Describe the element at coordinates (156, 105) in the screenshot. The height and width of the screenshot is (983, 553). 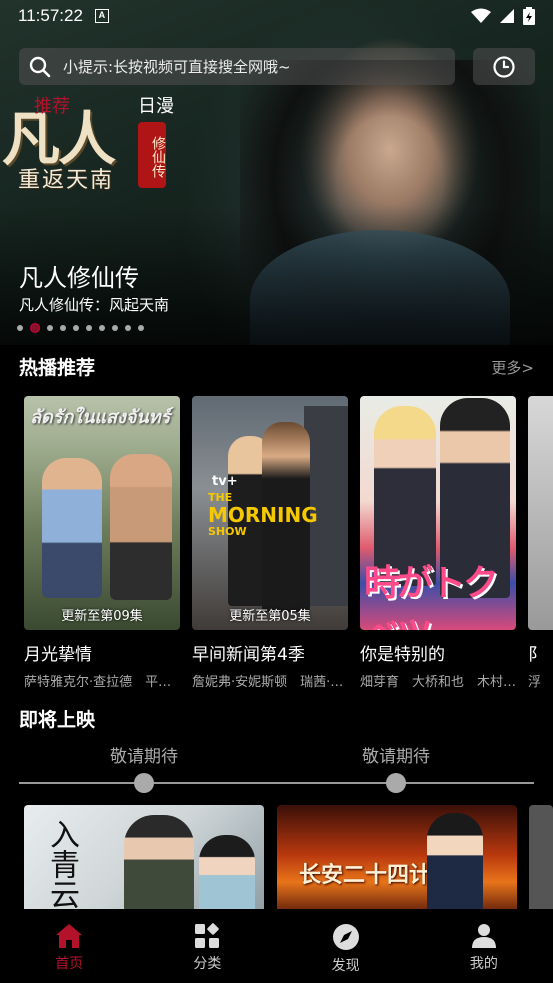
I see `tab-anime: 日漫` at that location.